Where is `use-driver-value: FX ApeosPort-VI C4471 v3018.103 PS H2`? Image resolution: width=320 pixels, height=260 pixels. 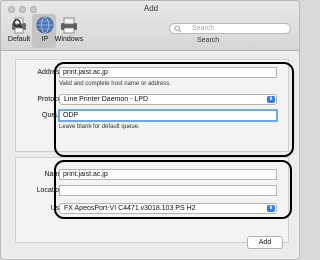 use-driver-value: FX ApeosPort-VI C4471 v3018.103 PS H2 is located at coordinates (130, 208).